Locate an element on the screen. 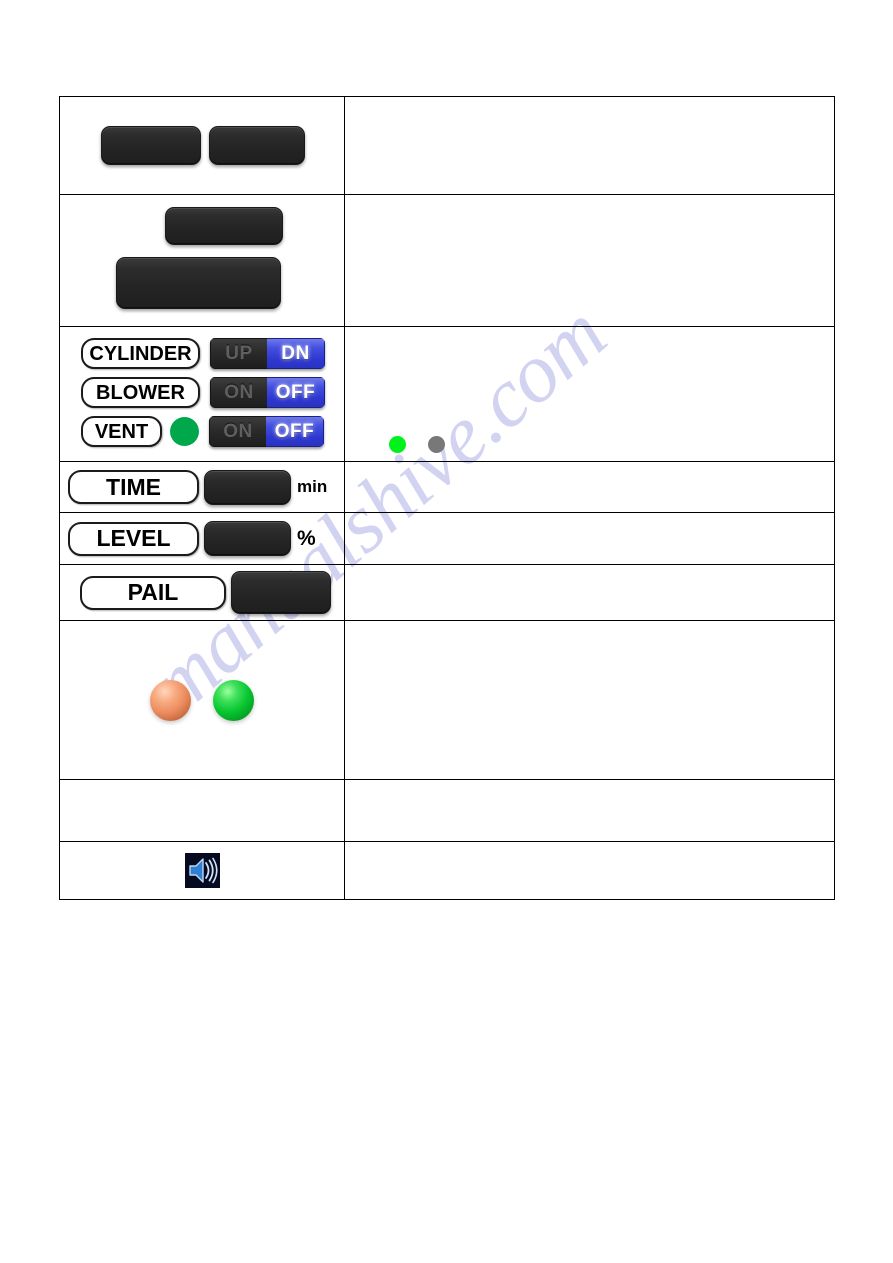  level-value-field is located at coordinates (247, 538).